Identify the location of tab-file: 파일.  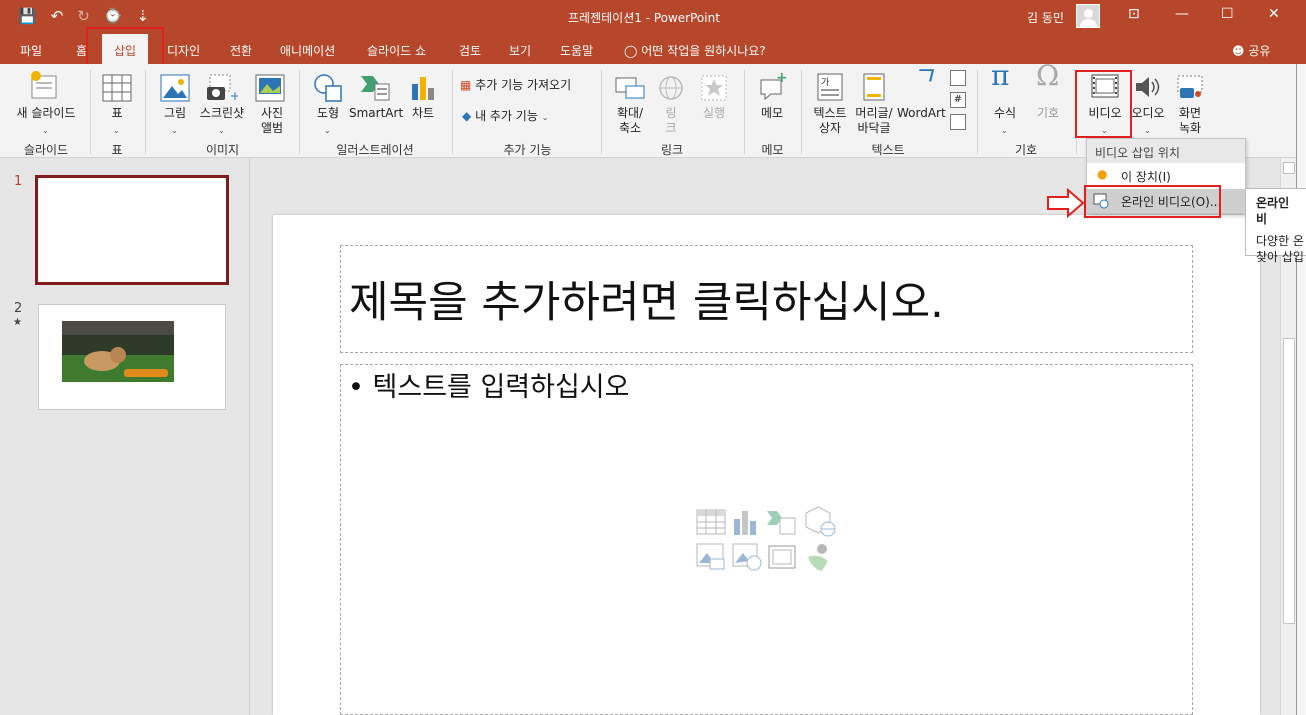
(31, 50).